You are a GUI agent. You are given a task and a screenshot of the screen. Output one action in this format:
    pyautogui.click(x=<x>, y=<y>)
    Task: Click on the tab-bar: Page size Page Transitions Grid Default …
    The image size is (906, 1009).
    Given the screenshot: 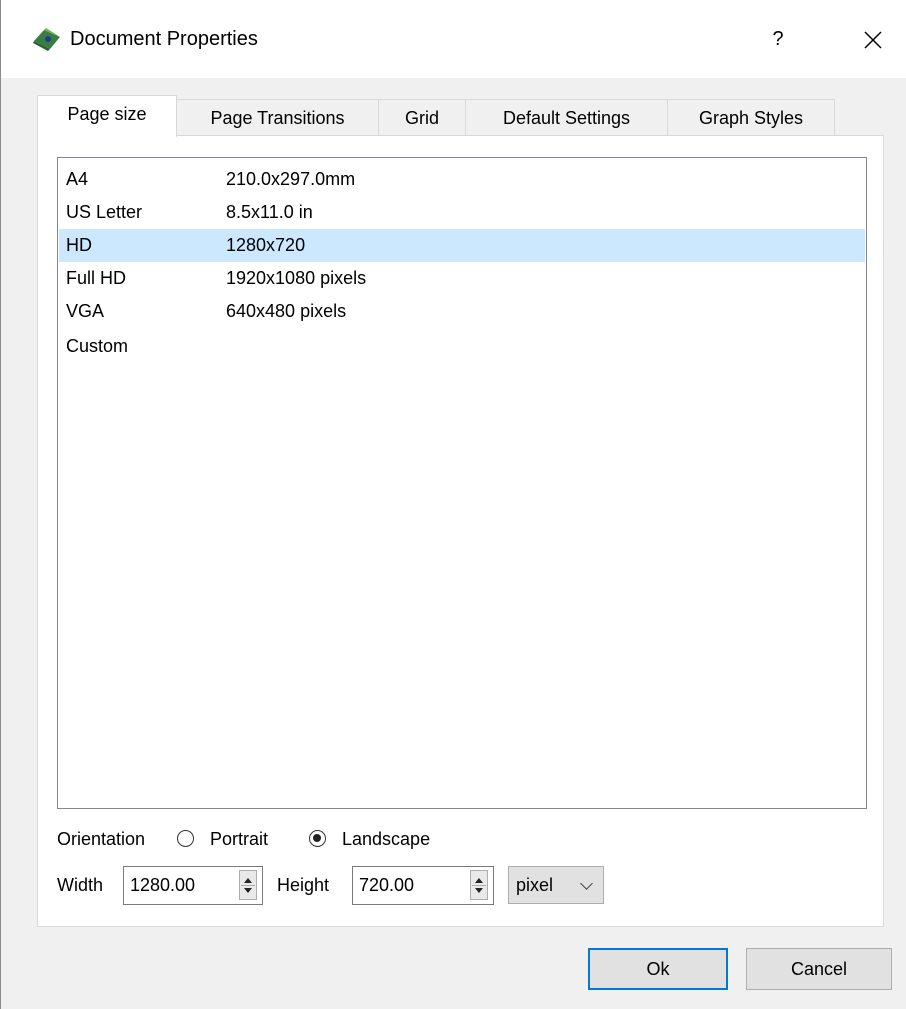 What is the action you would take?
    pyautogui.click(x=447, y=116)
    